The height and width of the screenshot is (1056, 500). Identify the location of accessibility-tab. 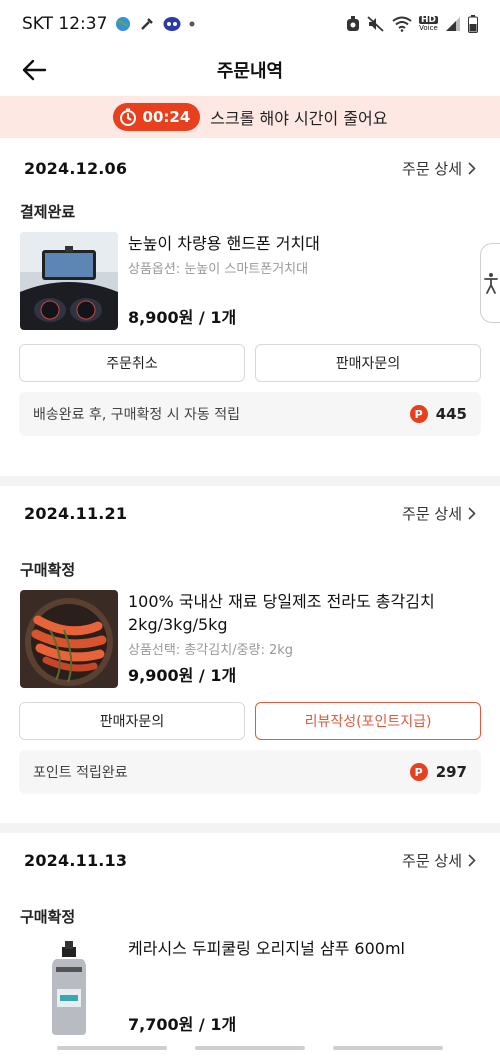
(490, 283).